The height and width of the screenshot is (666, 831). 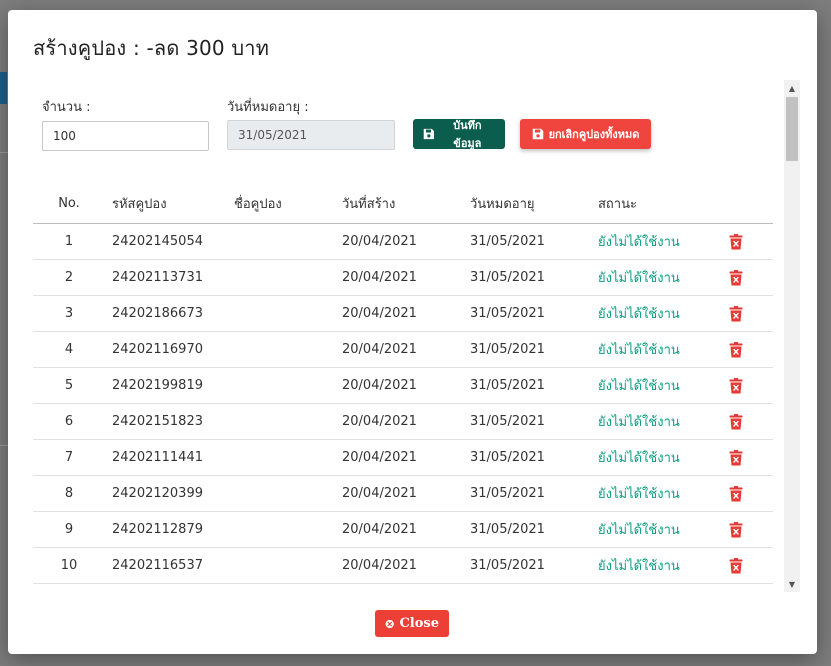 I want to click on row-number: 4, so click(x=69, y=349).